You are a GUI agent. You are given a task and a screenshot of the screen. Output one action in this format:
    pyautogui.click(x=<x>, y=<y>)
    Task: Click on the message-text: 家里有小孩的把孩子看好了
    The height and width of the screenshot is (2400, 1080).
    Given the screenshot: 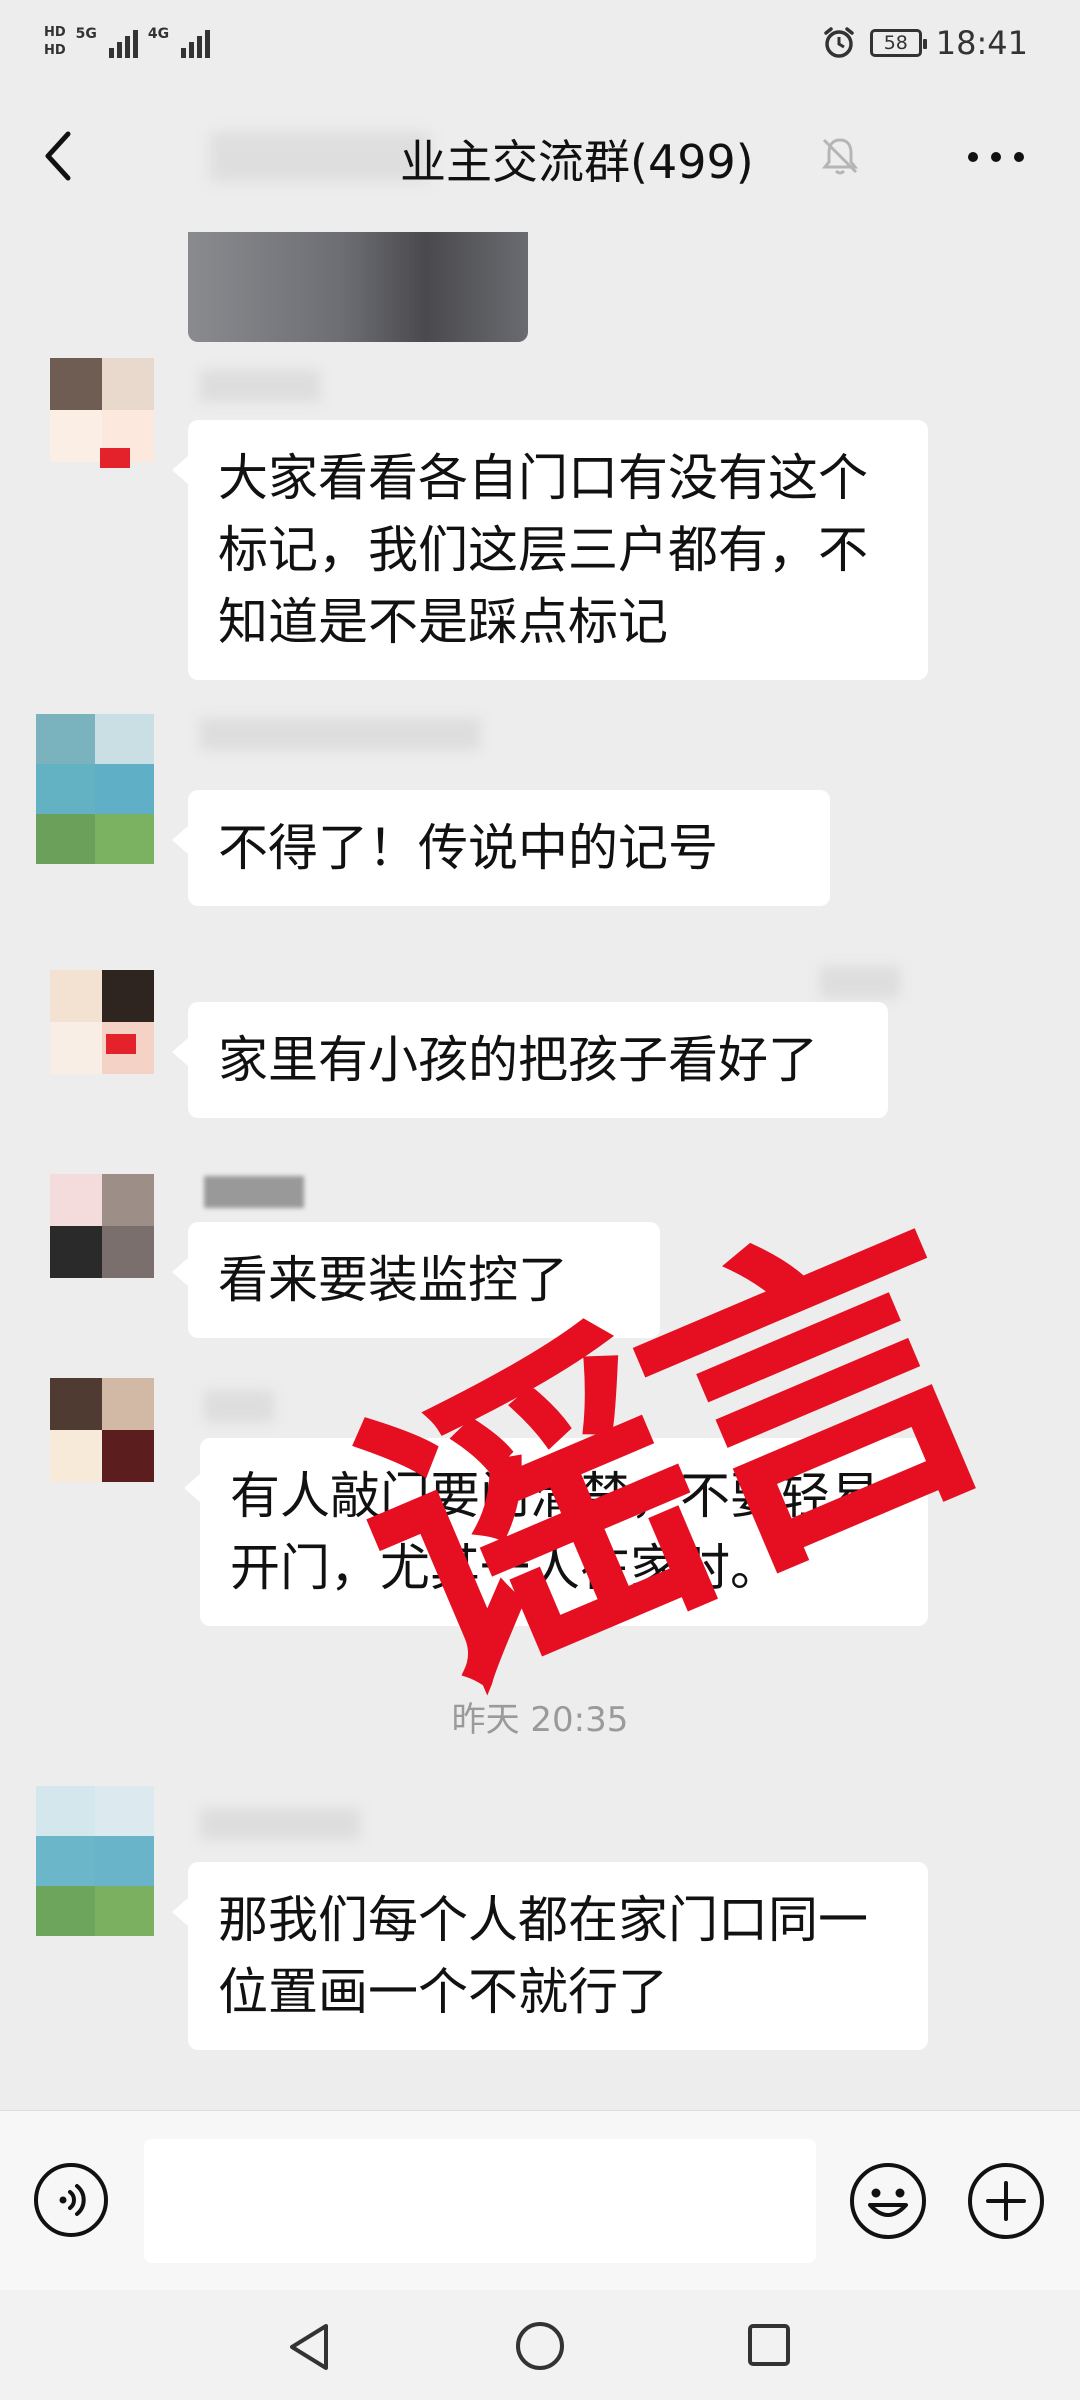 What is the action you would take?
    pyautogui.click(x=518, y=1060)
    